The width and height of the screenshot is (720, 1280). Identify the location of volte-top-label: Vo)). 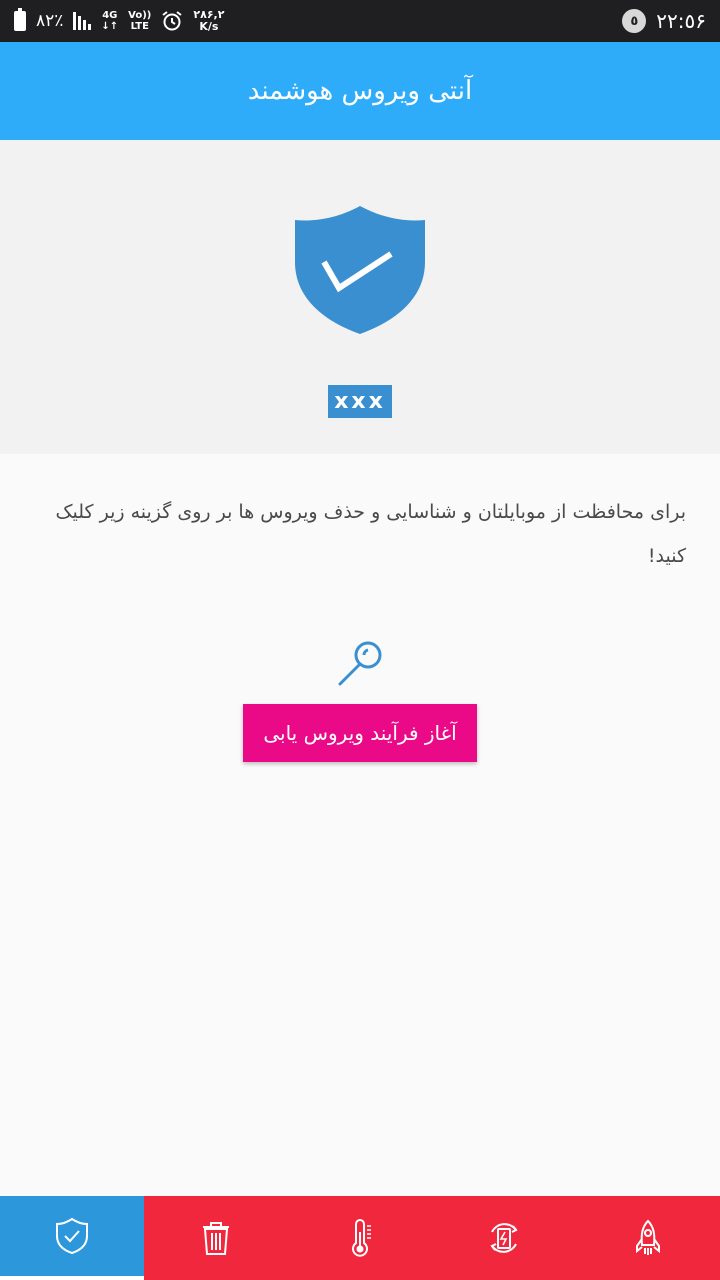
(140, 15).